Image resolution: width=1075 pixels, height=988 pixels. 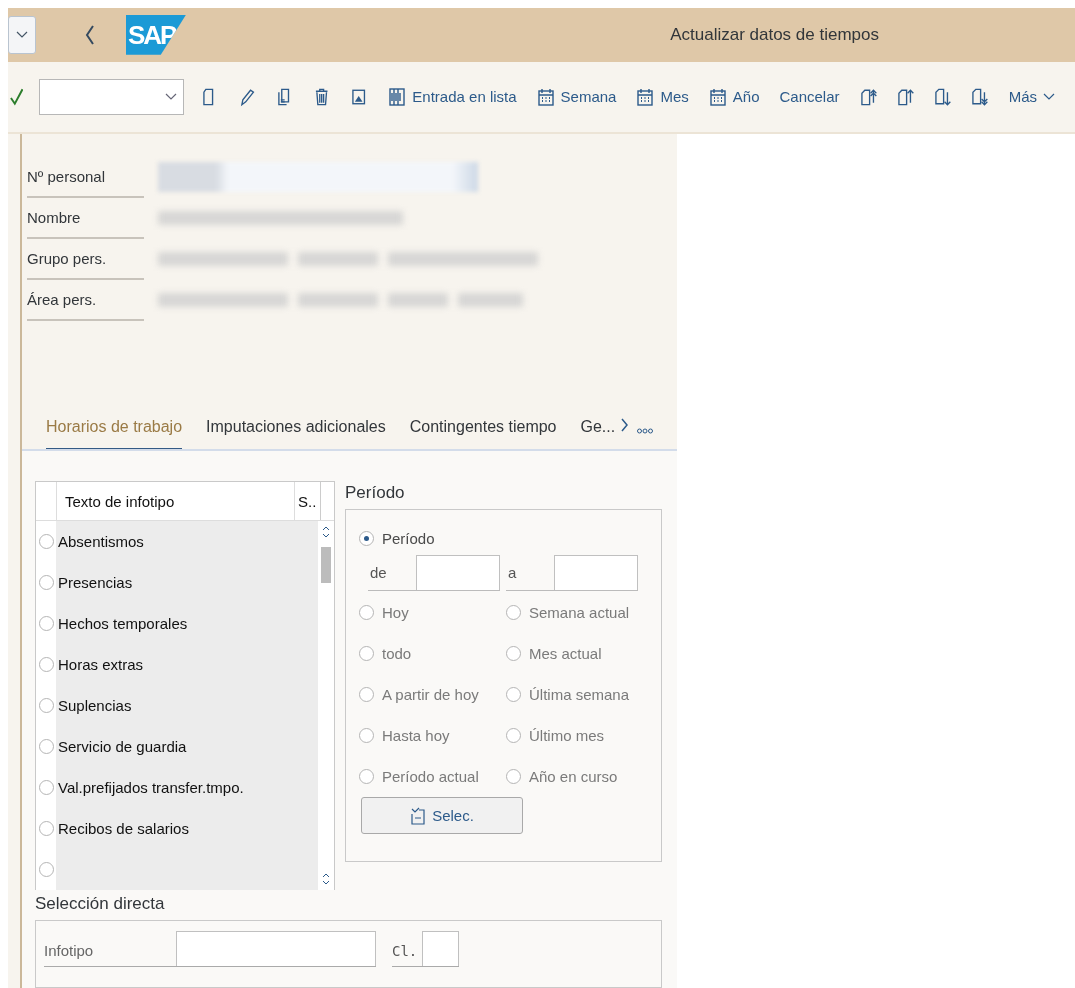 What do you see at coordinates (151, 787) in the screenshot?
I see `table-cell: Val.prefijados transfer.tmpo.` at bounding box center [151, 787].